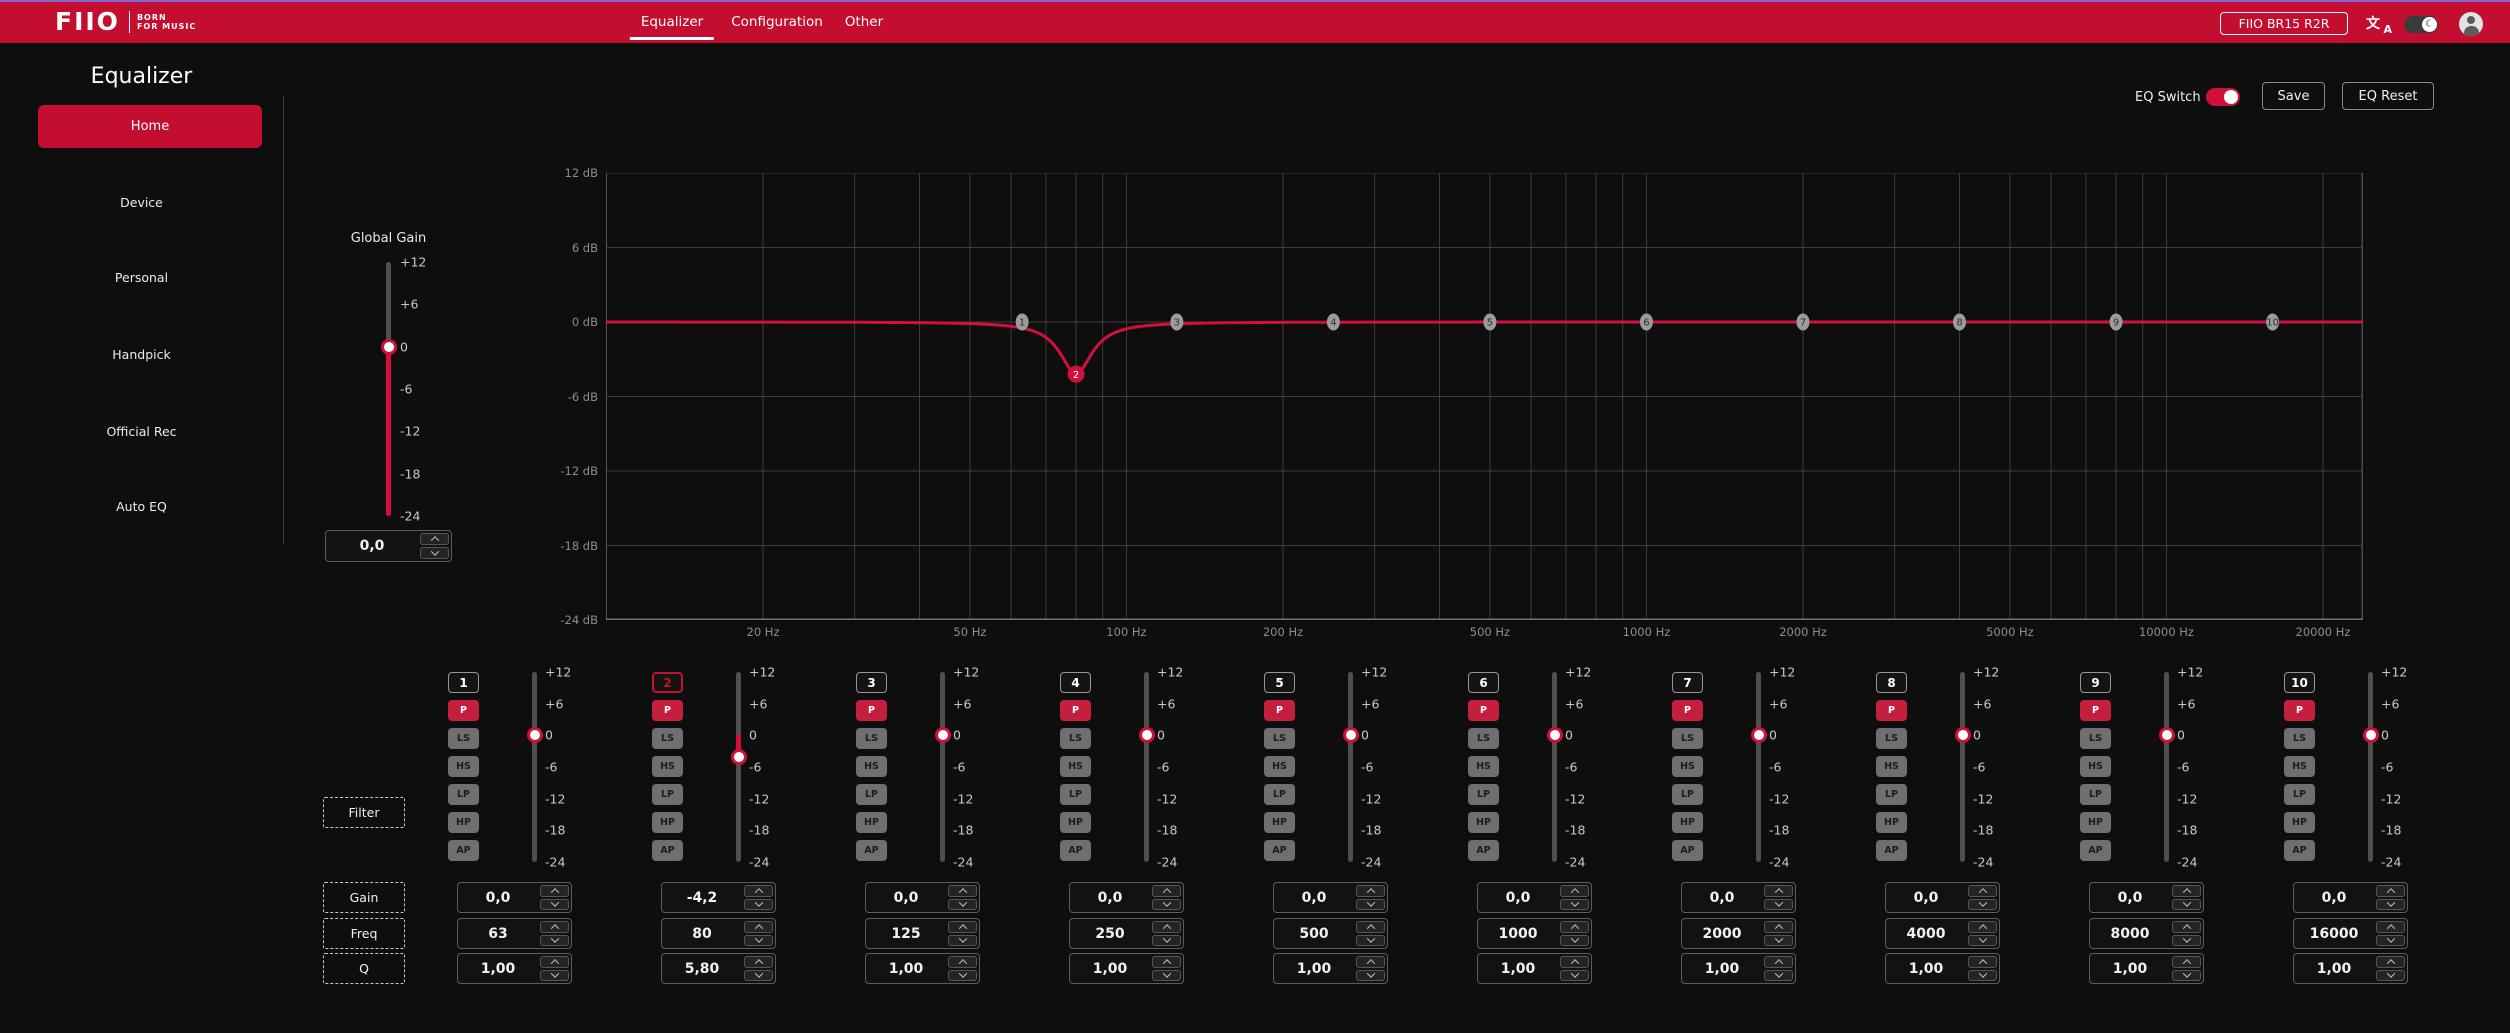 The image size is (2510, 1033). What do you see at coordinates (1891, 682) in the screenshot?
I see `band-8-number-button: 8` at bounding box center [1891, 682].